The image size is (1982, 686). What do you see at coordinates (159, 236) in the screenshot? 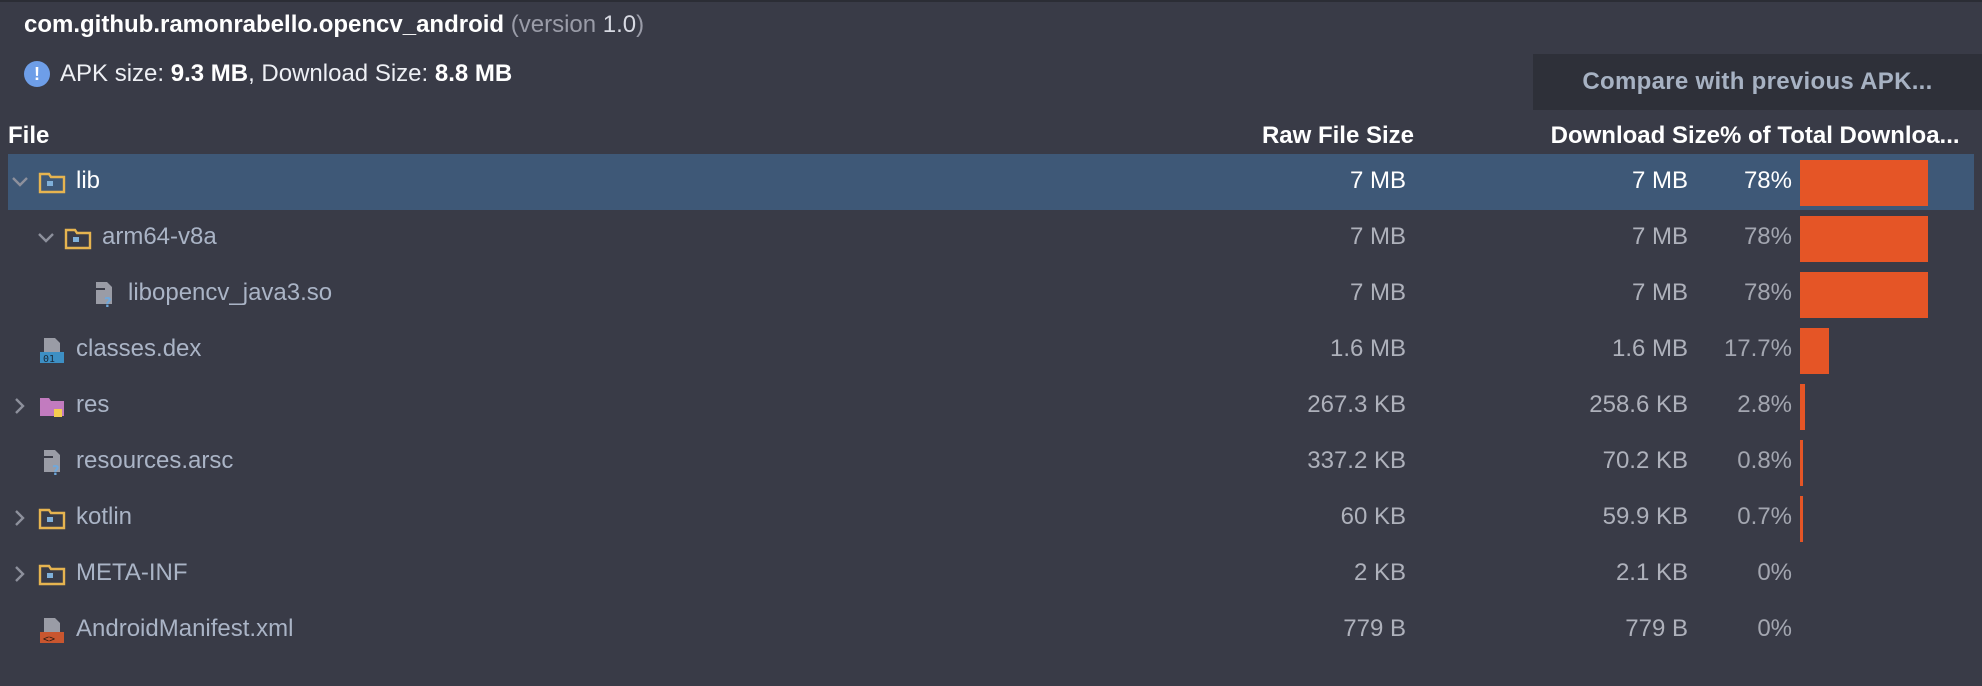
I see `file-name: arm64-v8a` at bounding box center [159, 236].